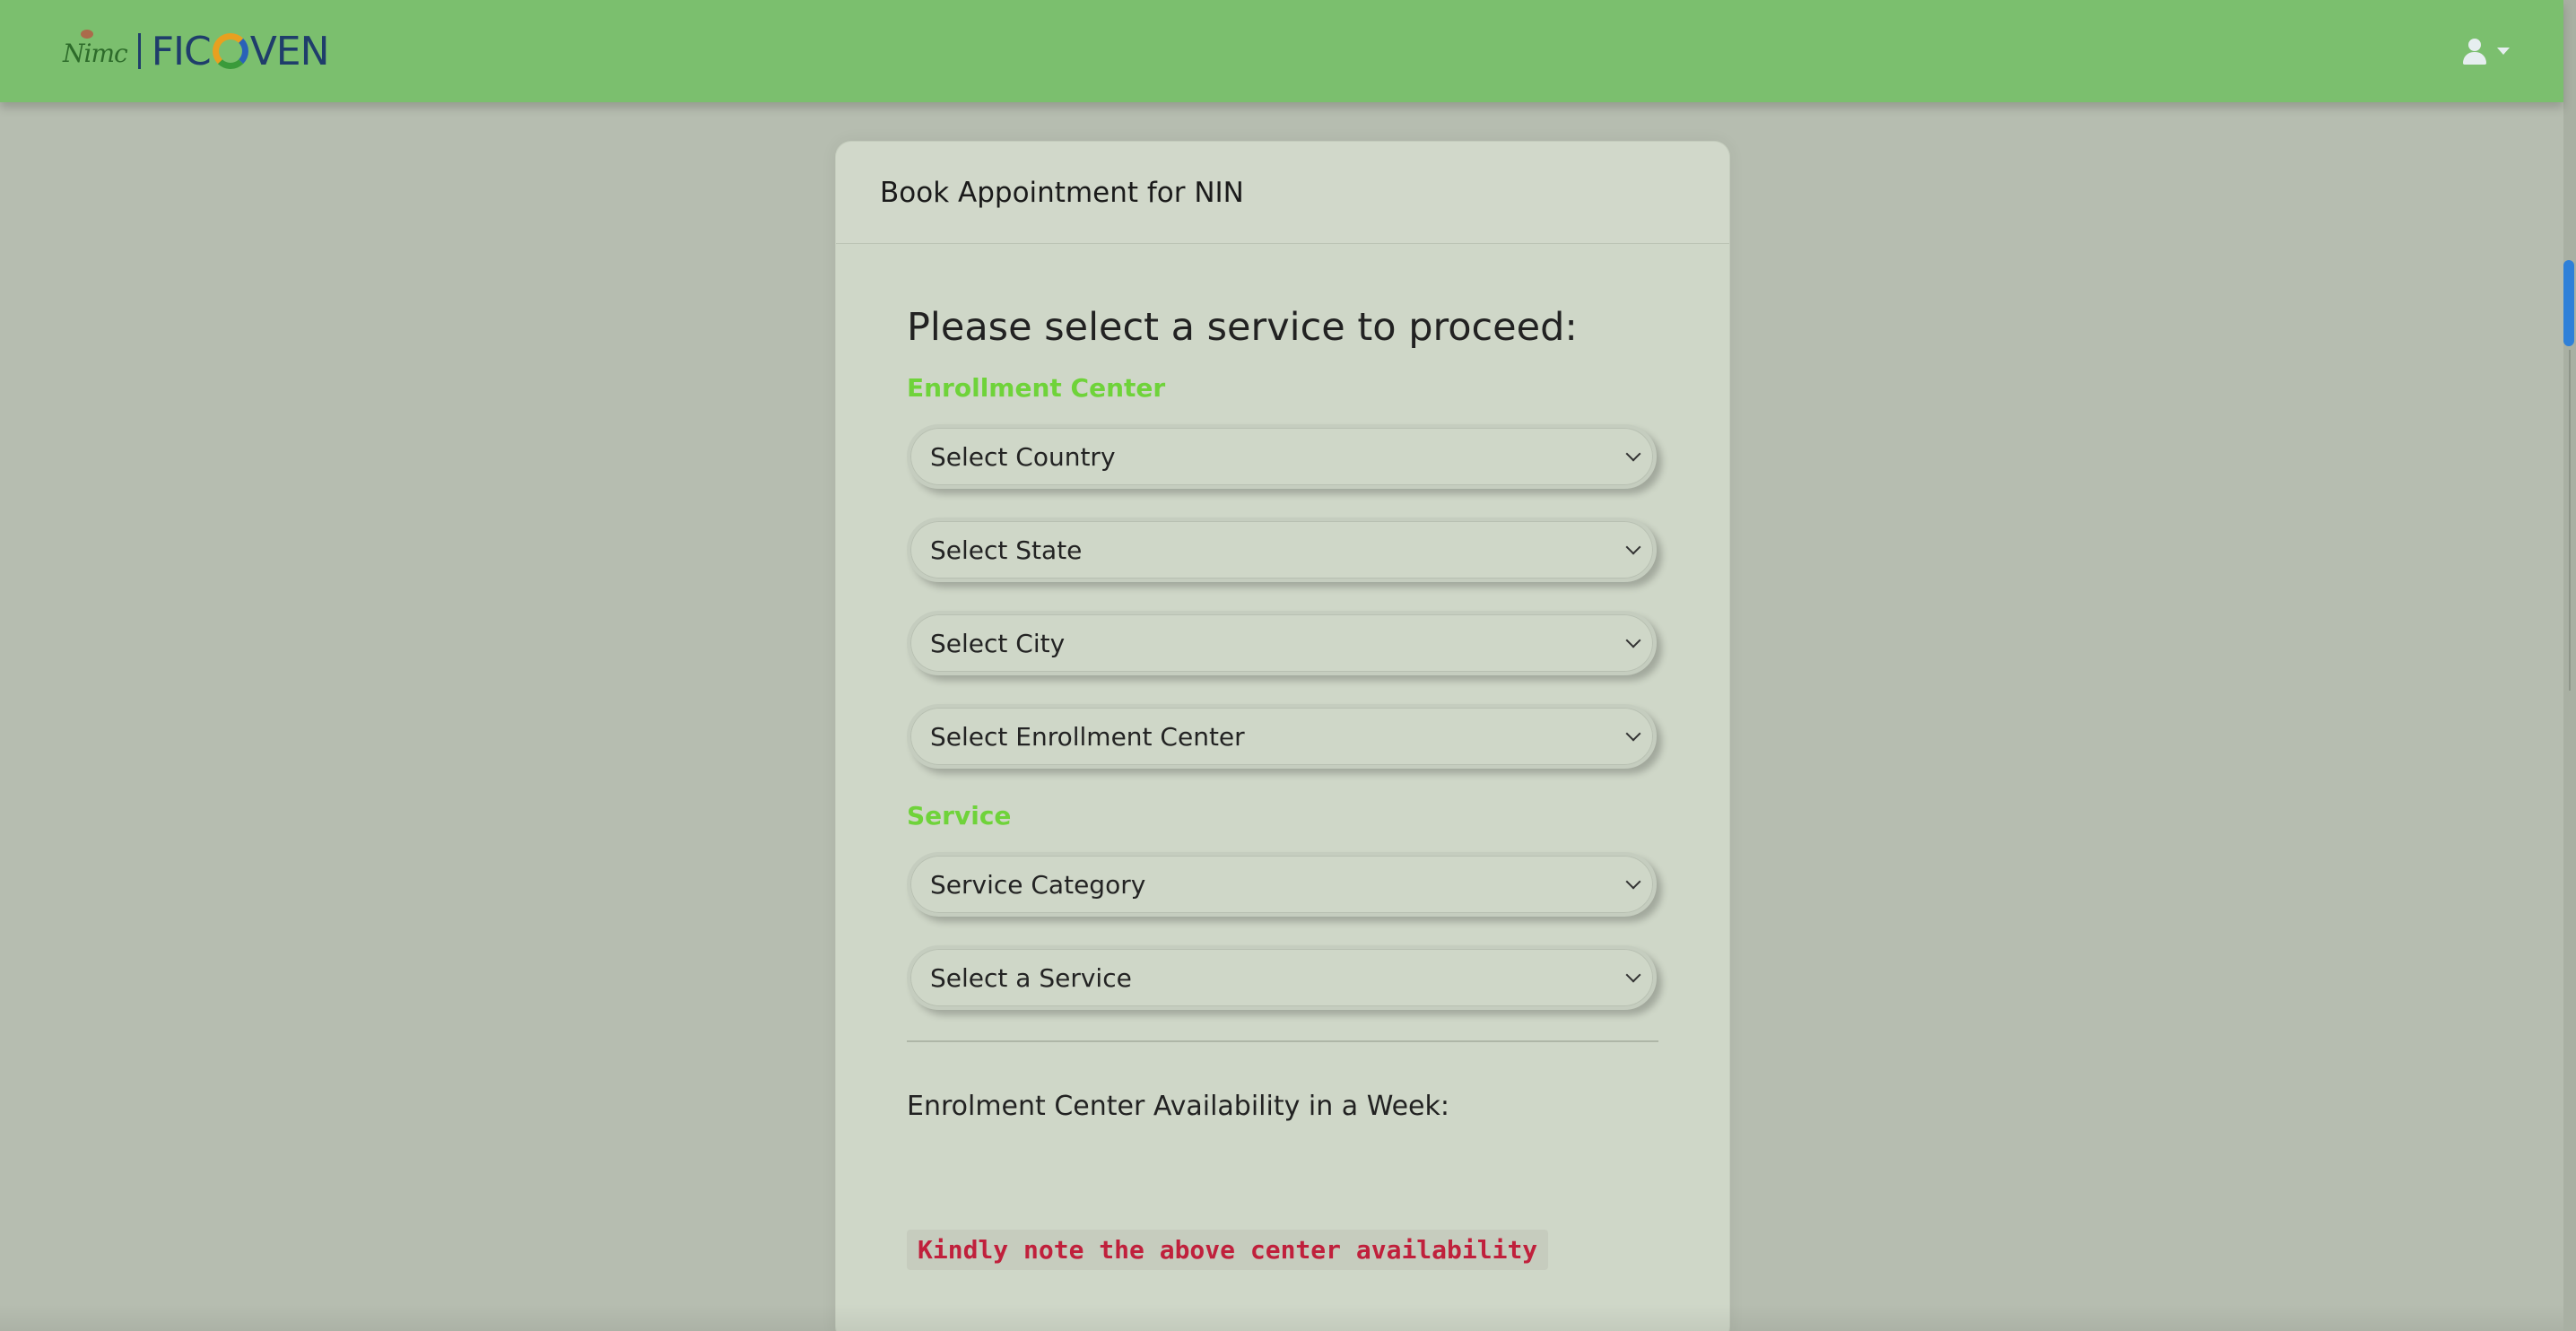  Describe the element at coordinates (1178, 1106) in the screenshot. I see `availability-heading: Enrolment Center Availability in a Week:` at that location.